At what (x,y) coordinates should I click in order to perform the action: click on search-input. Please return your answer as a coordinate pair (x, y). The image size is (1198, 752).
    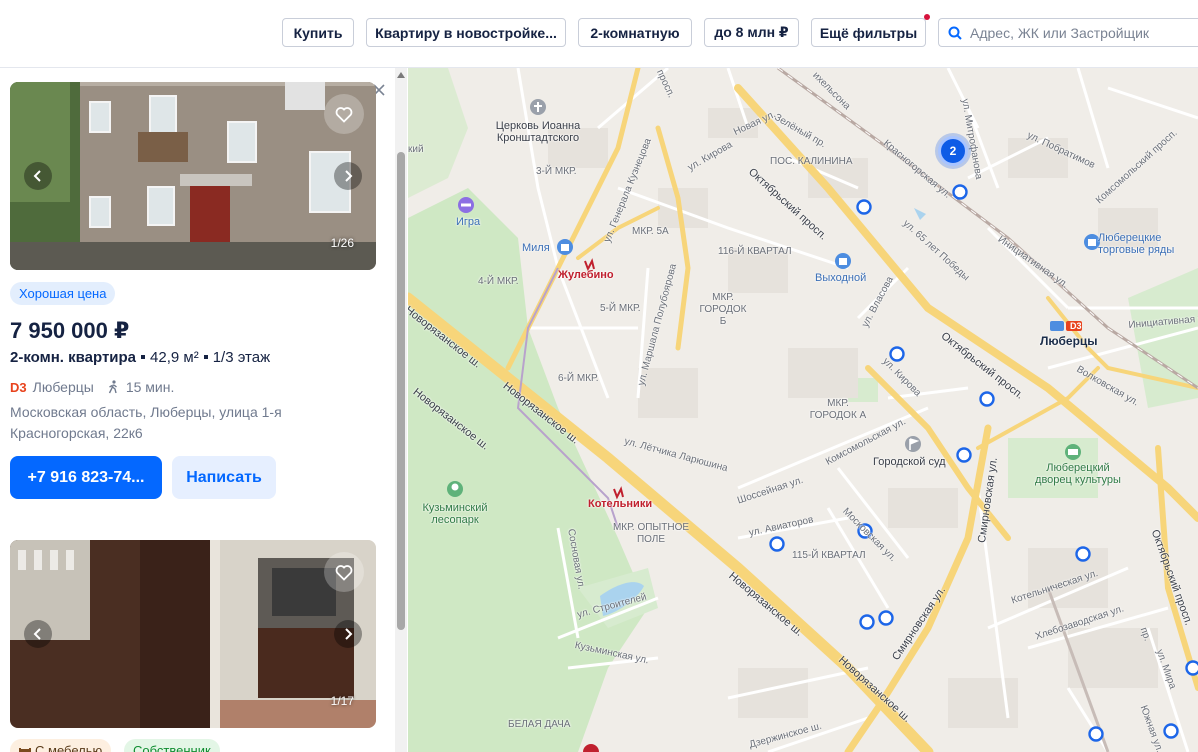
    Looking at the image, I should click on (1080, 32).